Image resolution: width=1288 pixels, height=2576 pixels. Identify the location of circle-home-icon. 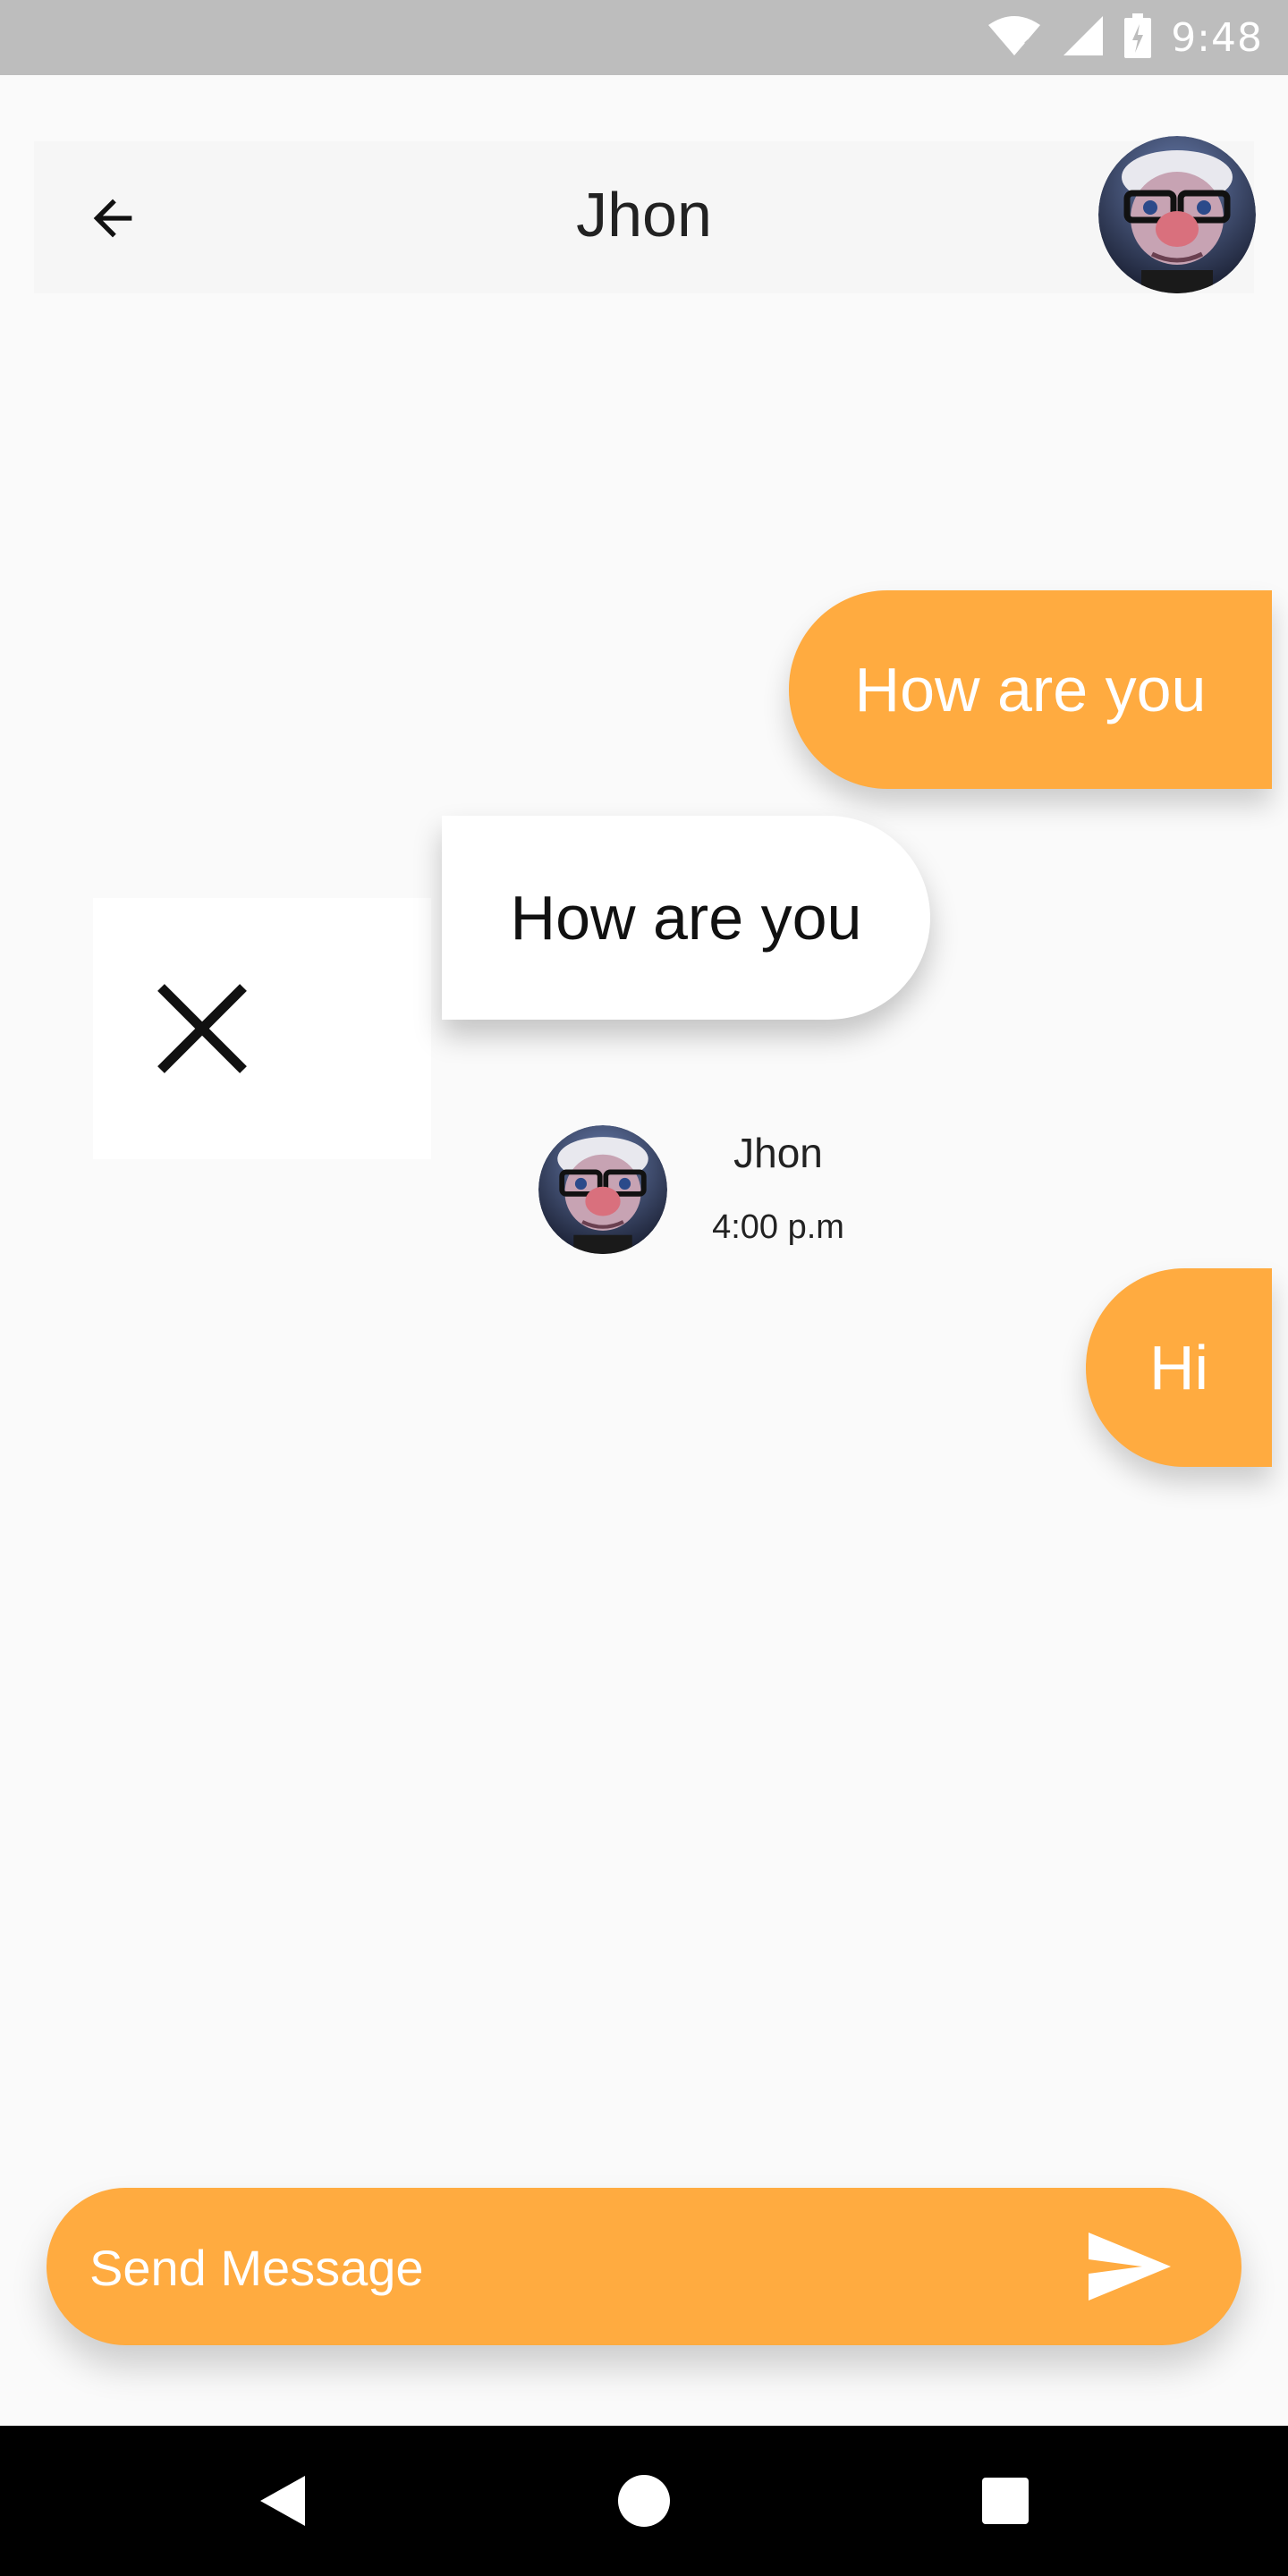
(644, 2501).